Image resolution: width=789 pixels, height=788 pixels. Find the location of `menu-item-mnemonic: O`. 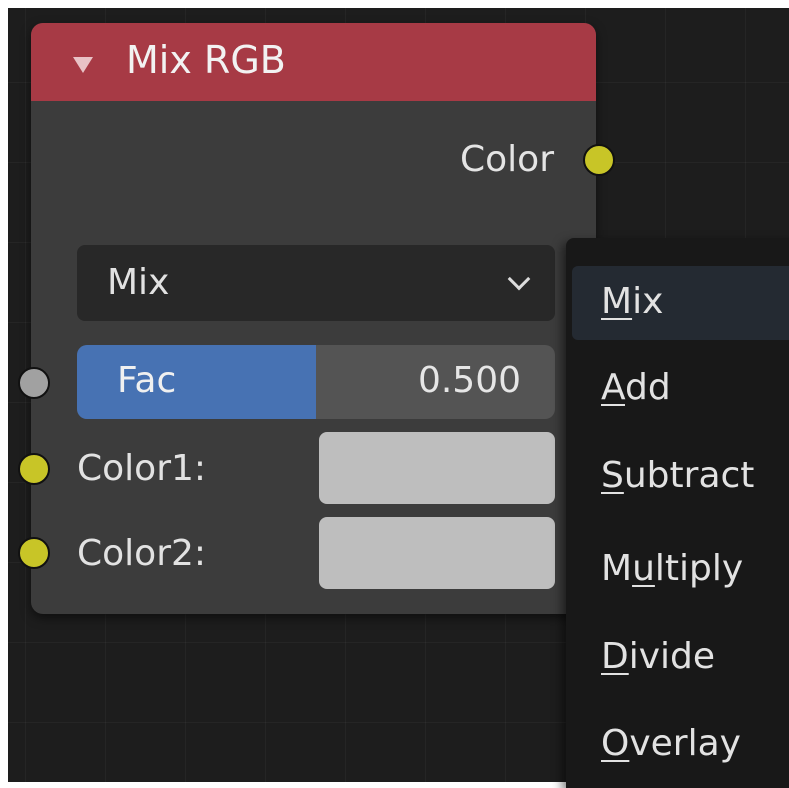

menu-item-mnemonic: O is located at coordinates (615, 743).